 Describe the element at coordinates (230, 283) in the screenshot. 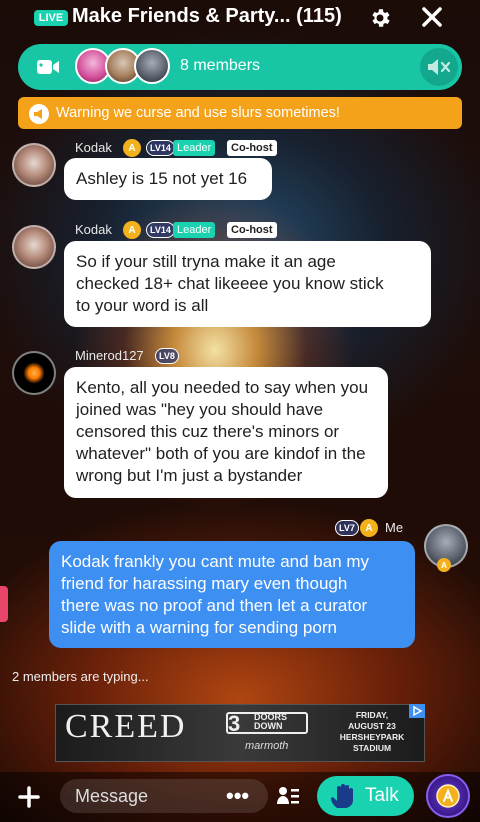

I see `message-line: checked 18+ chat likeeee you know stick` at that location.